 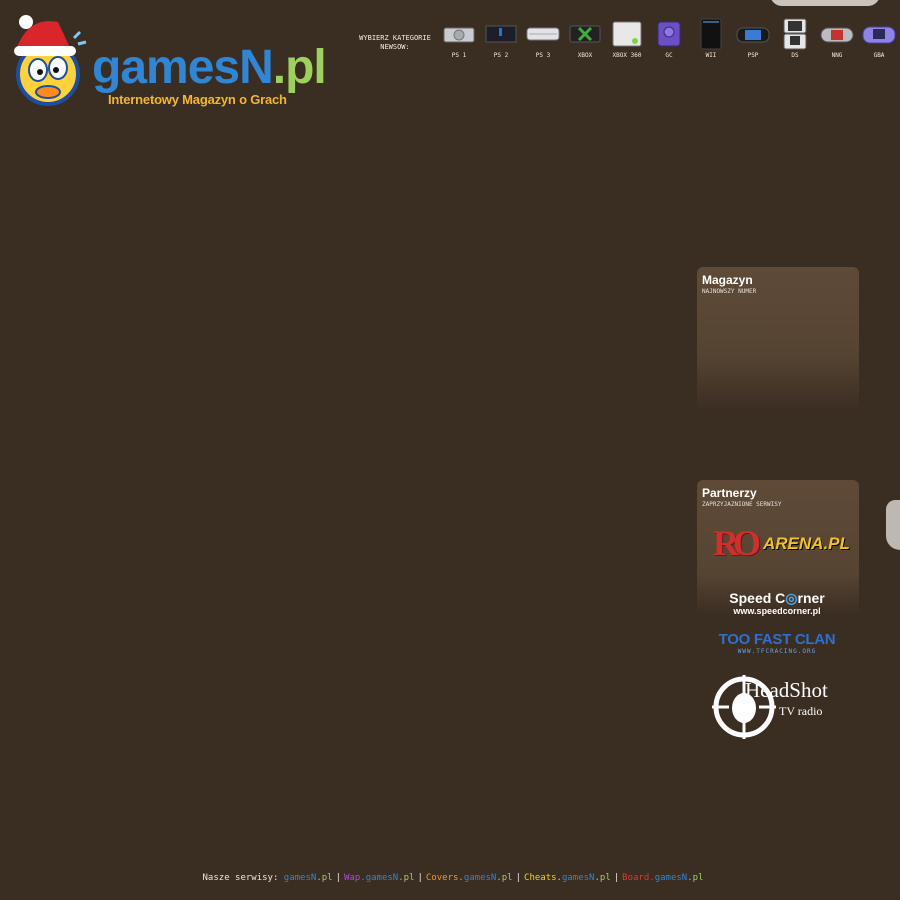 I want to click on ps2-console-icon, so click(x=501, y=34).